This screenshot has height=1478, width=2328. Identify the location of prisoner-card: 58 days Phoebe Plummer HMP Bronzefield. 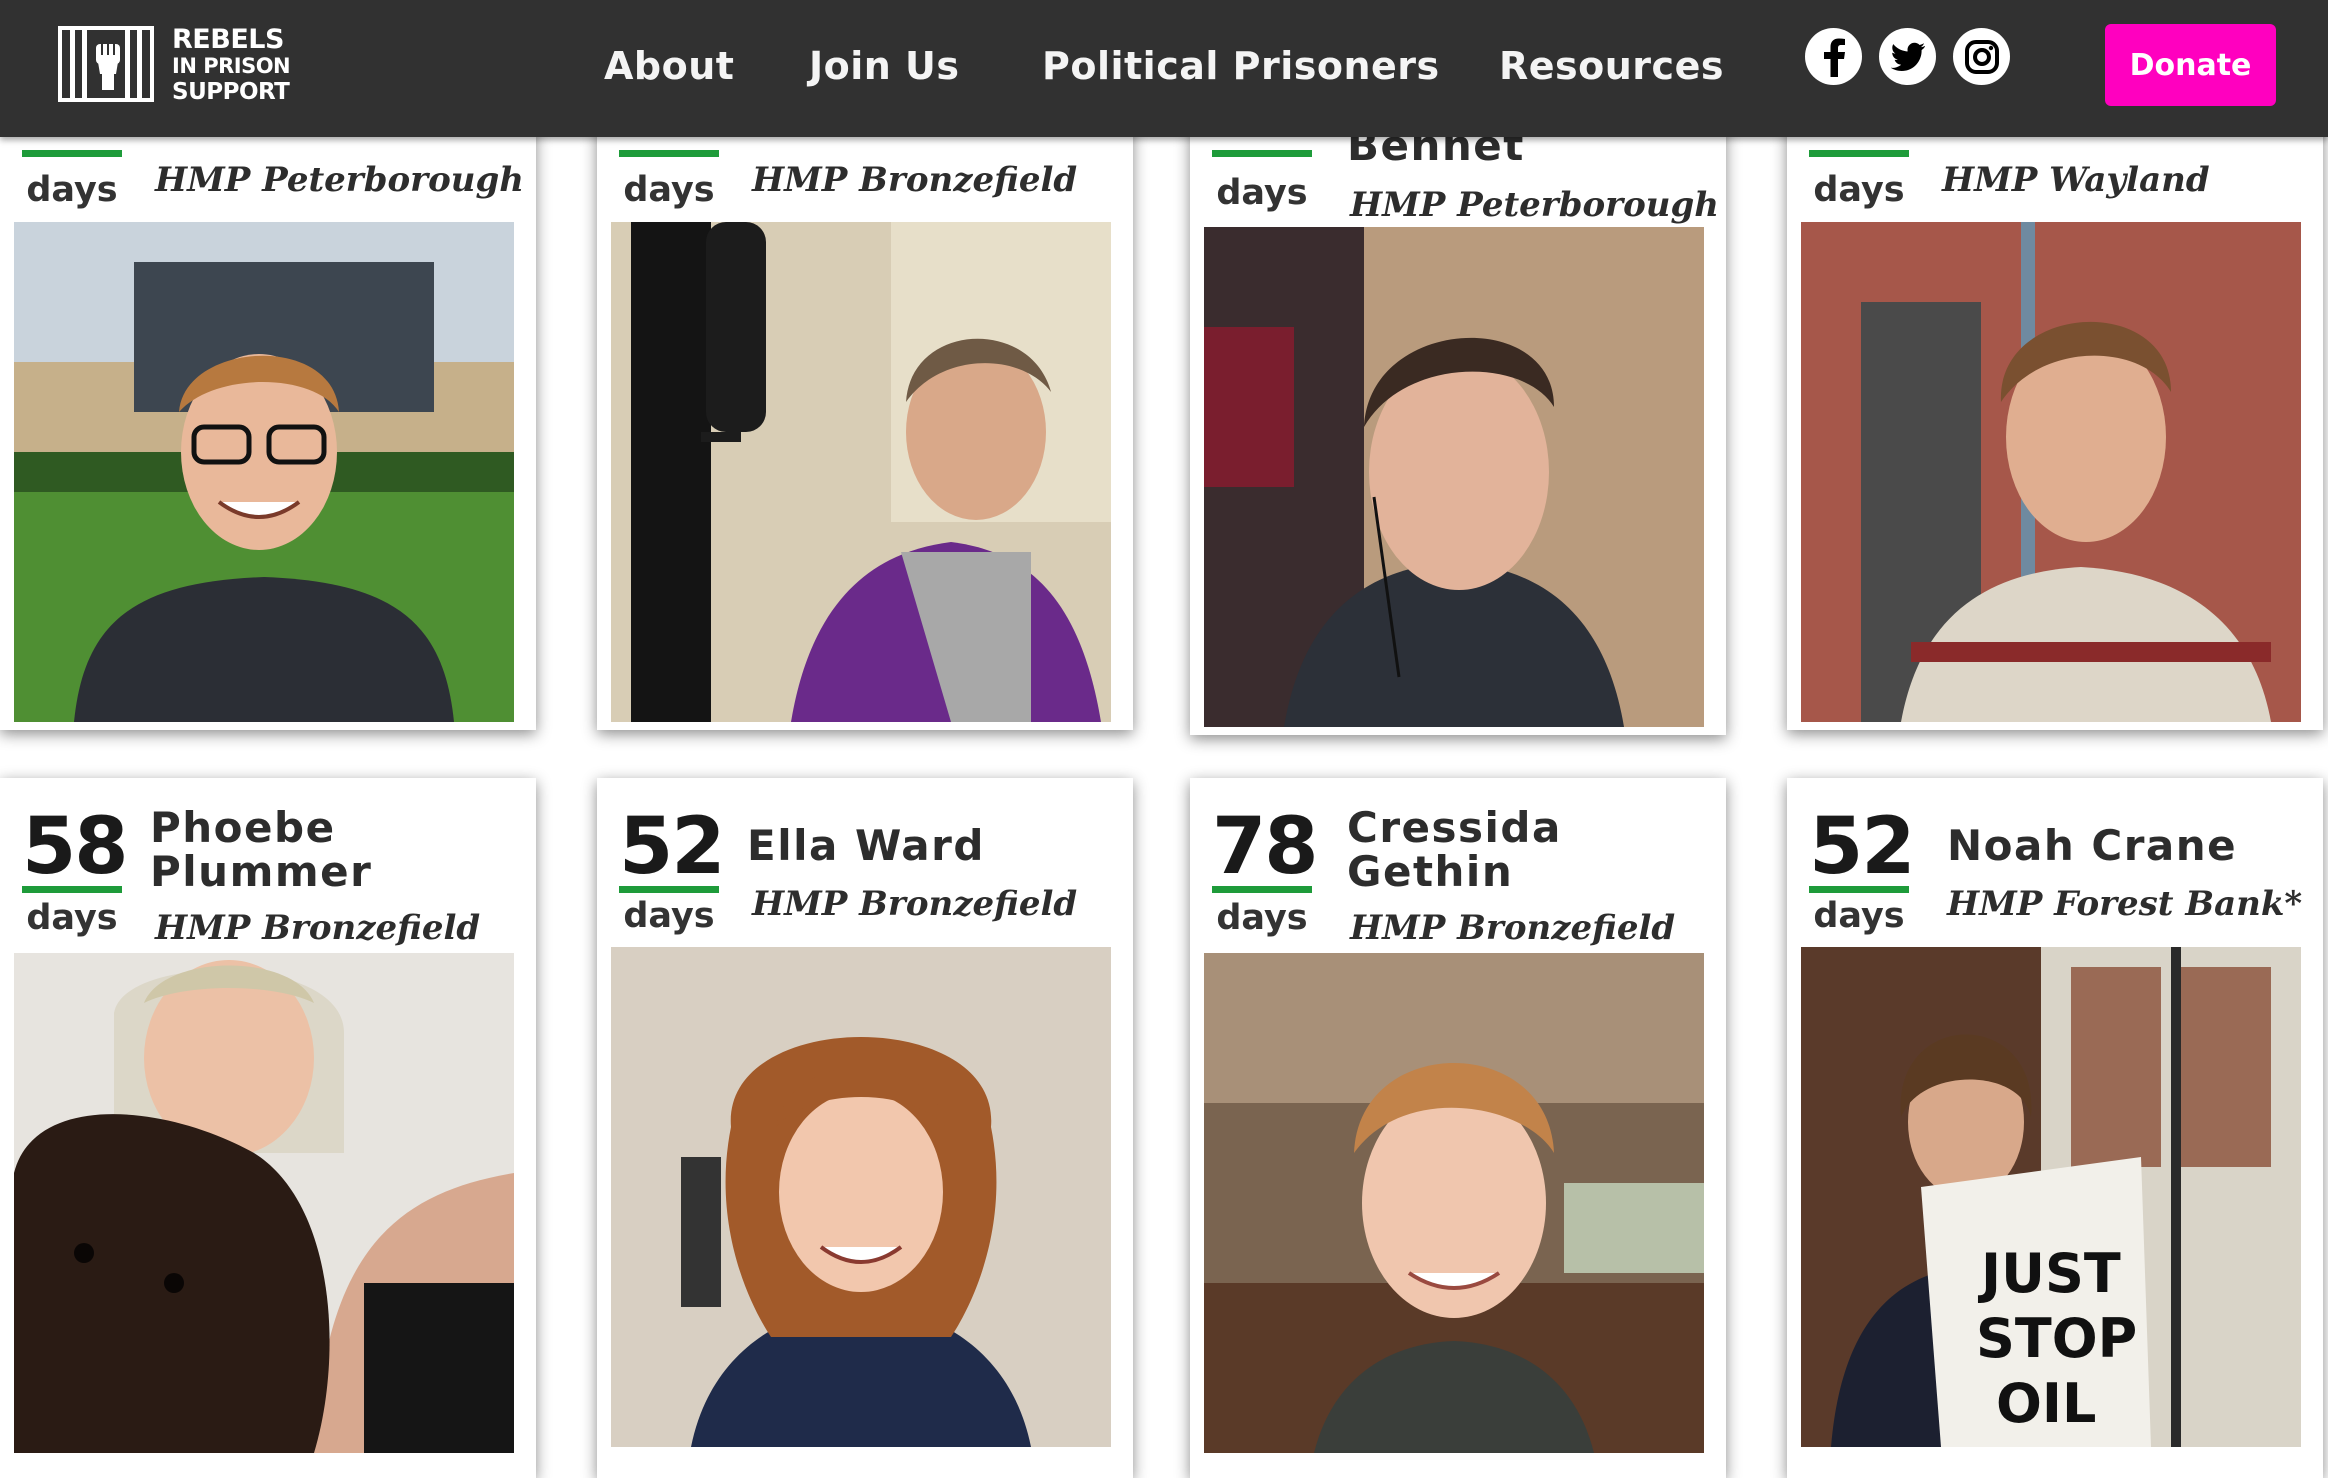
(268, 1128).